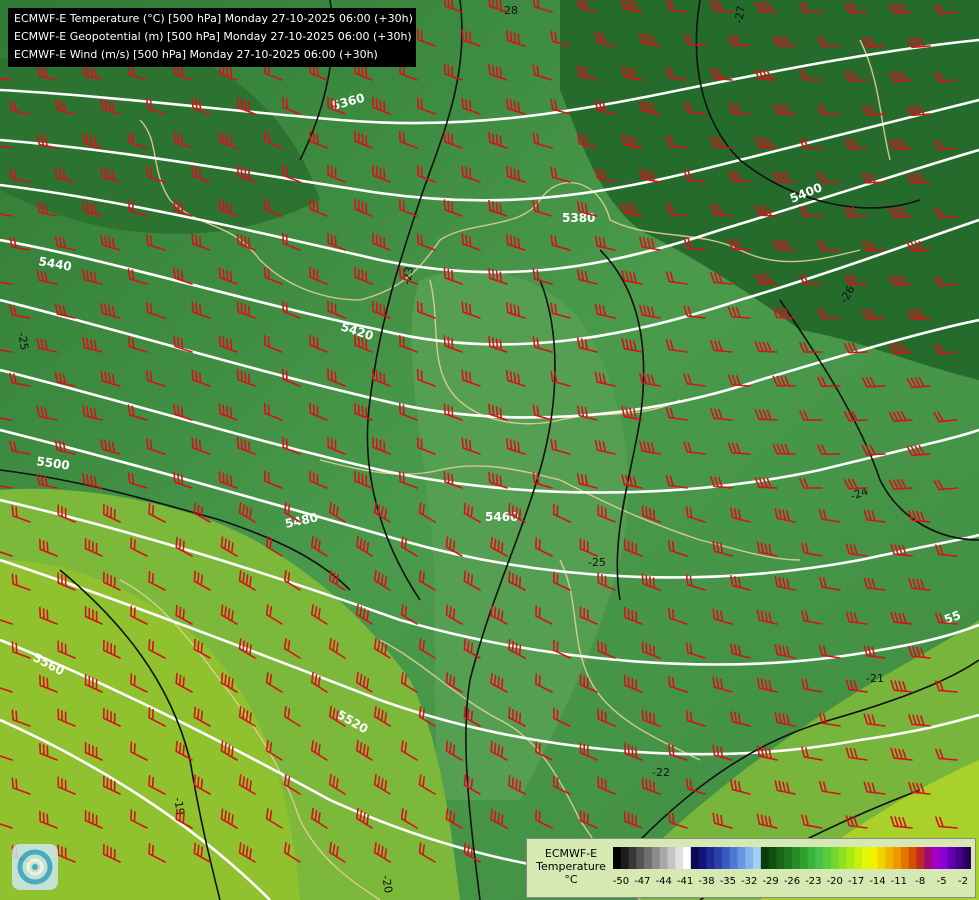 The image size is (979, 900). What do you see at coordinates (706, 881) in the screenshot?
I see `legend-tick: -38` at bounding box center [706, 881].